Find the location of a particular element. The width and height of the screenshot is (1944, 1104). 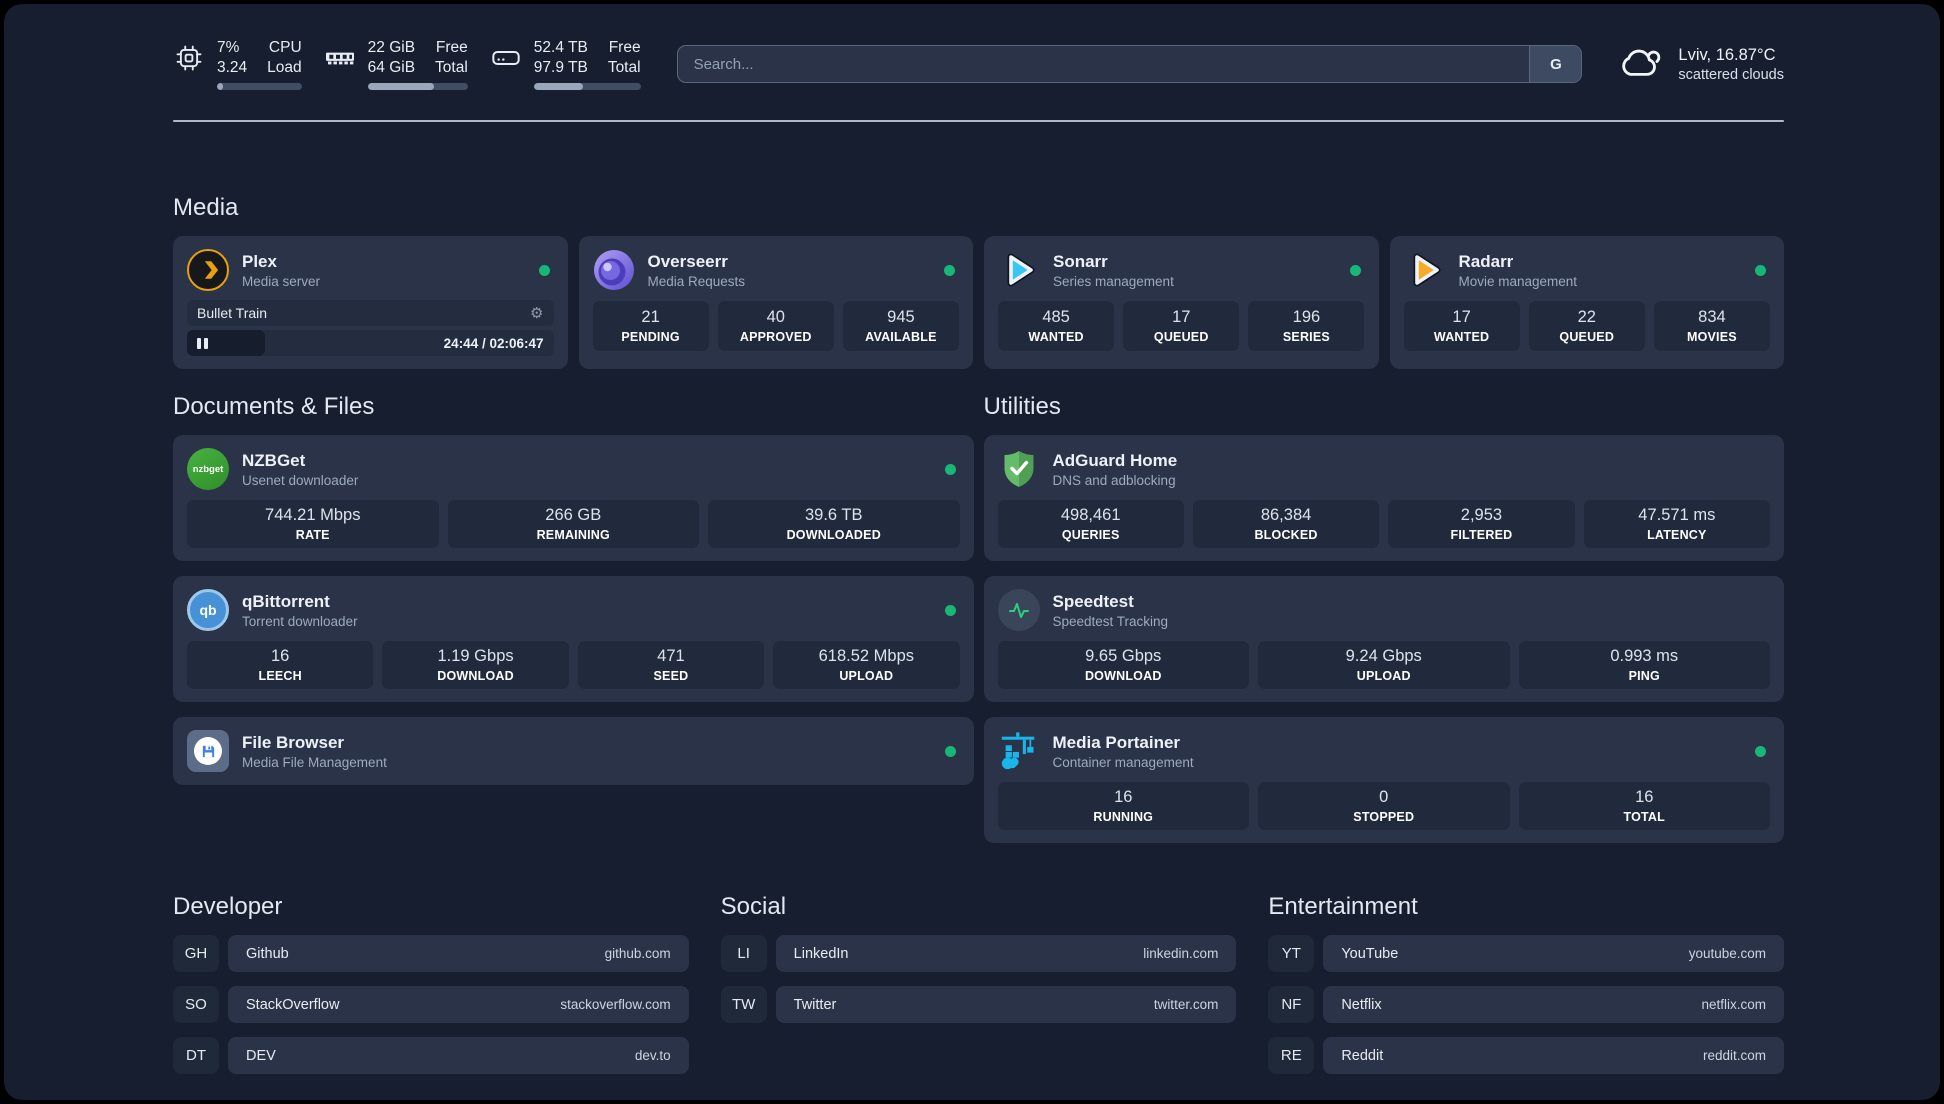

bookmark-youtube: YT YouTube youtube.com is located at coordinates (1526, 953).